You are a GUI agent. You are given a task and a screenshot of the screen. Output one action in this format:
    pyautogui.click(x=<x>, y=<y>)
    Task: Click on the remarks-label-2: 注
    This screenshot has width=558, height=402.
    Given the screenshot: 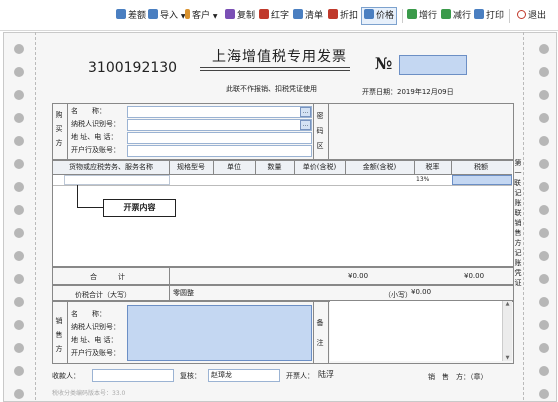 What is the action you would take?
    pyautogui.click(x=320, y=343)
    